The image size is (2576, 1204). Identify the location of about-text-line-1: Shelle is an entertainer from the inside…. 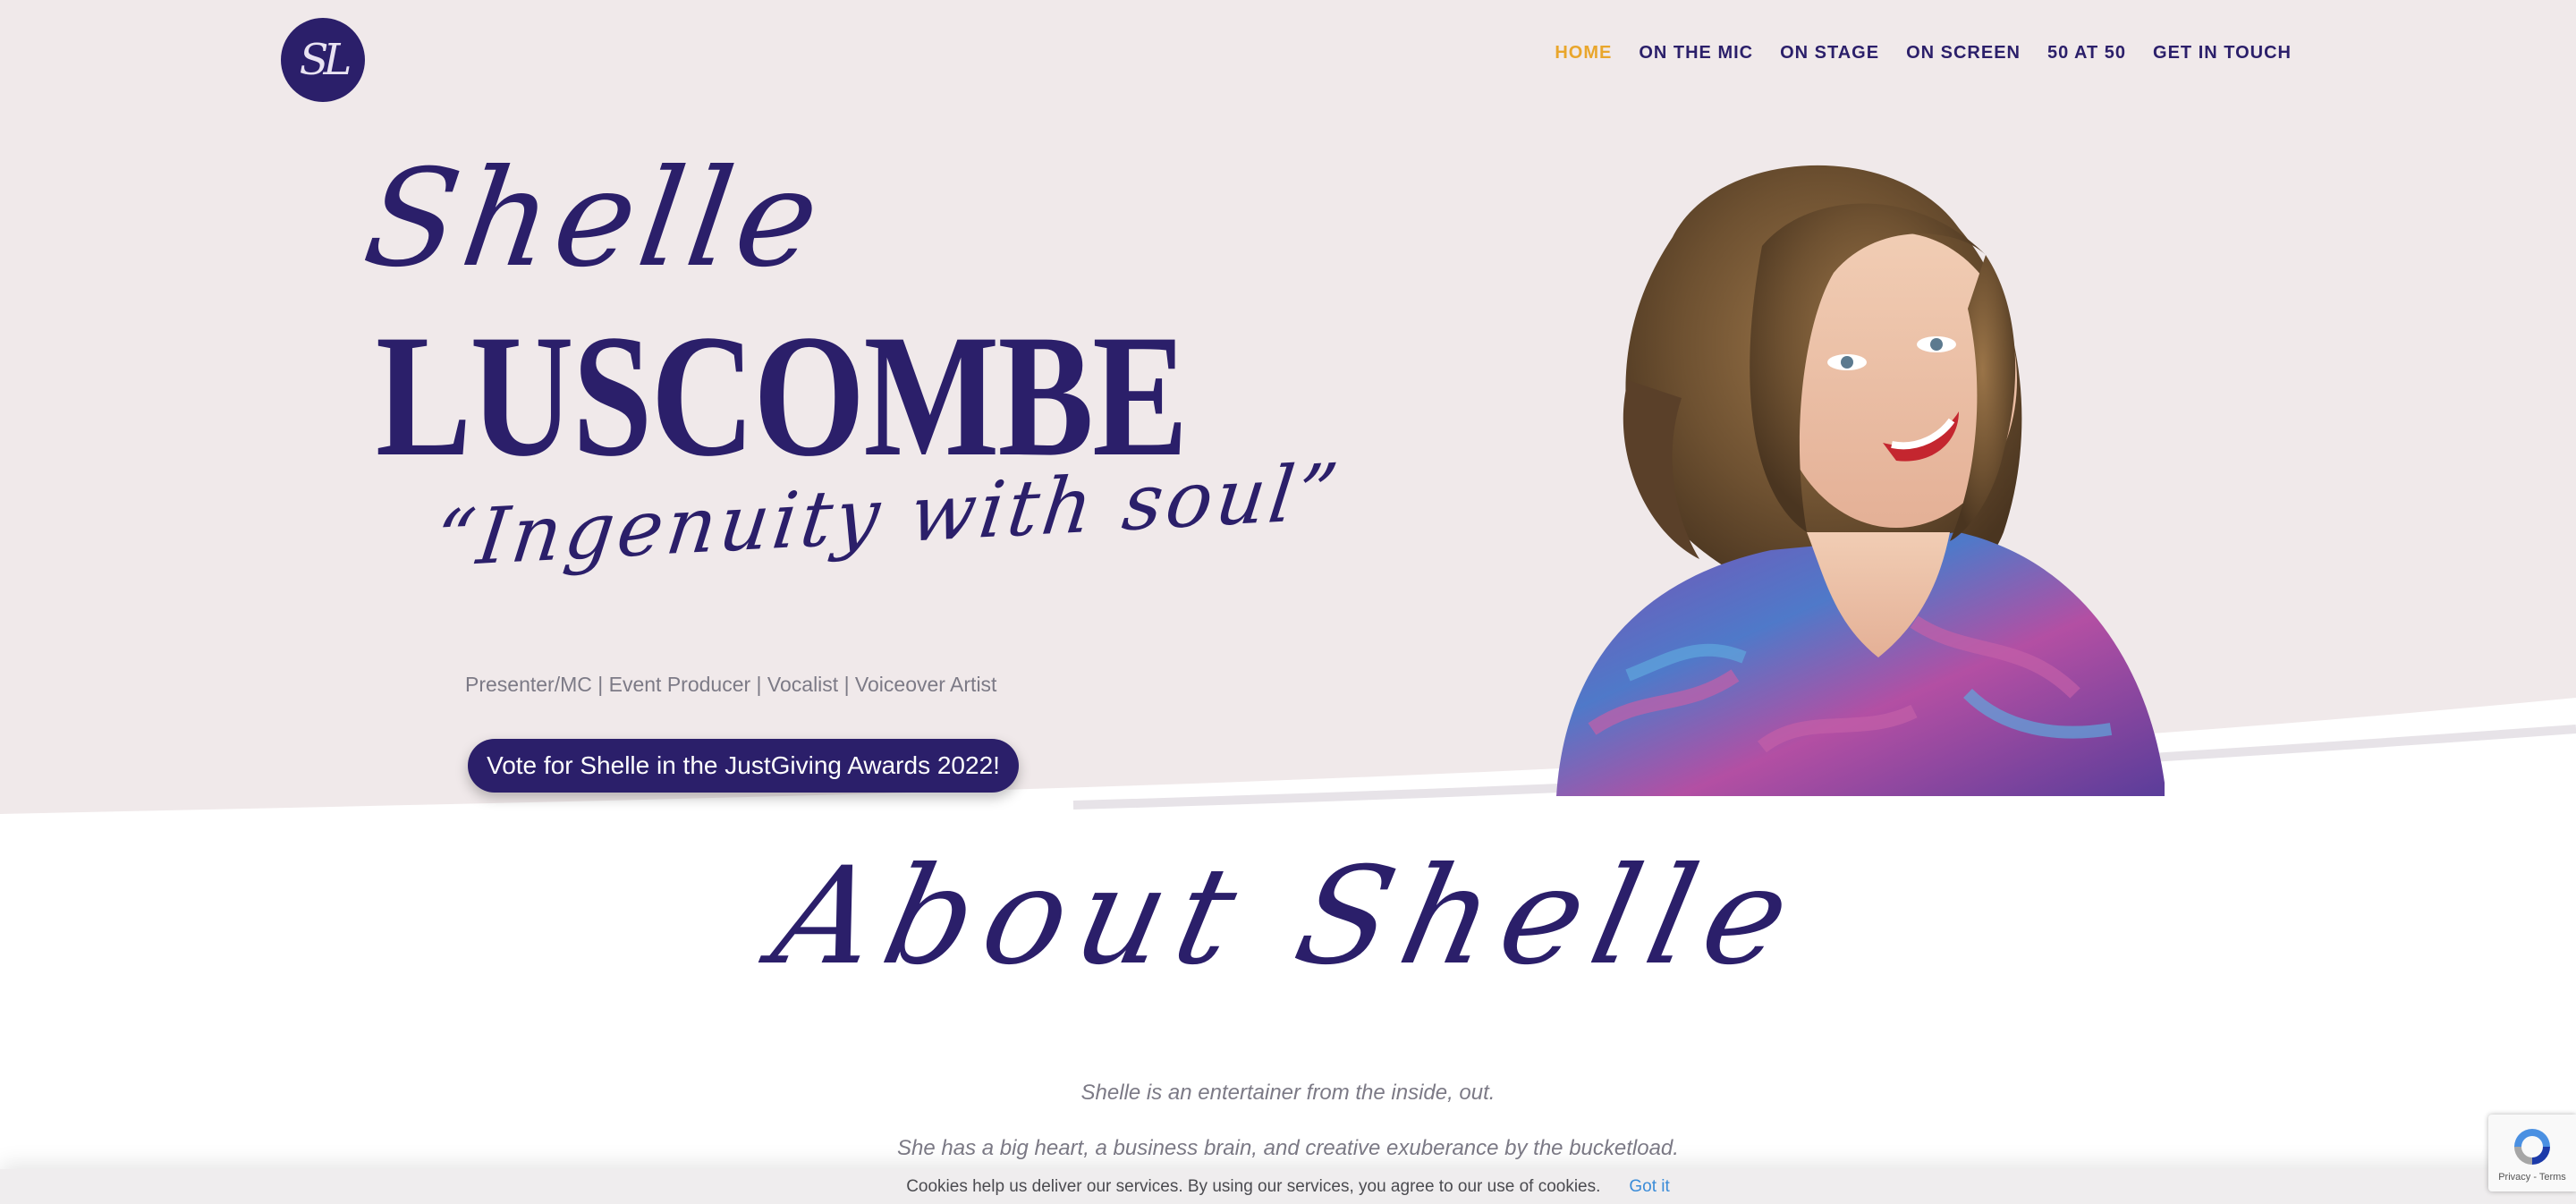
(1288, 1093).